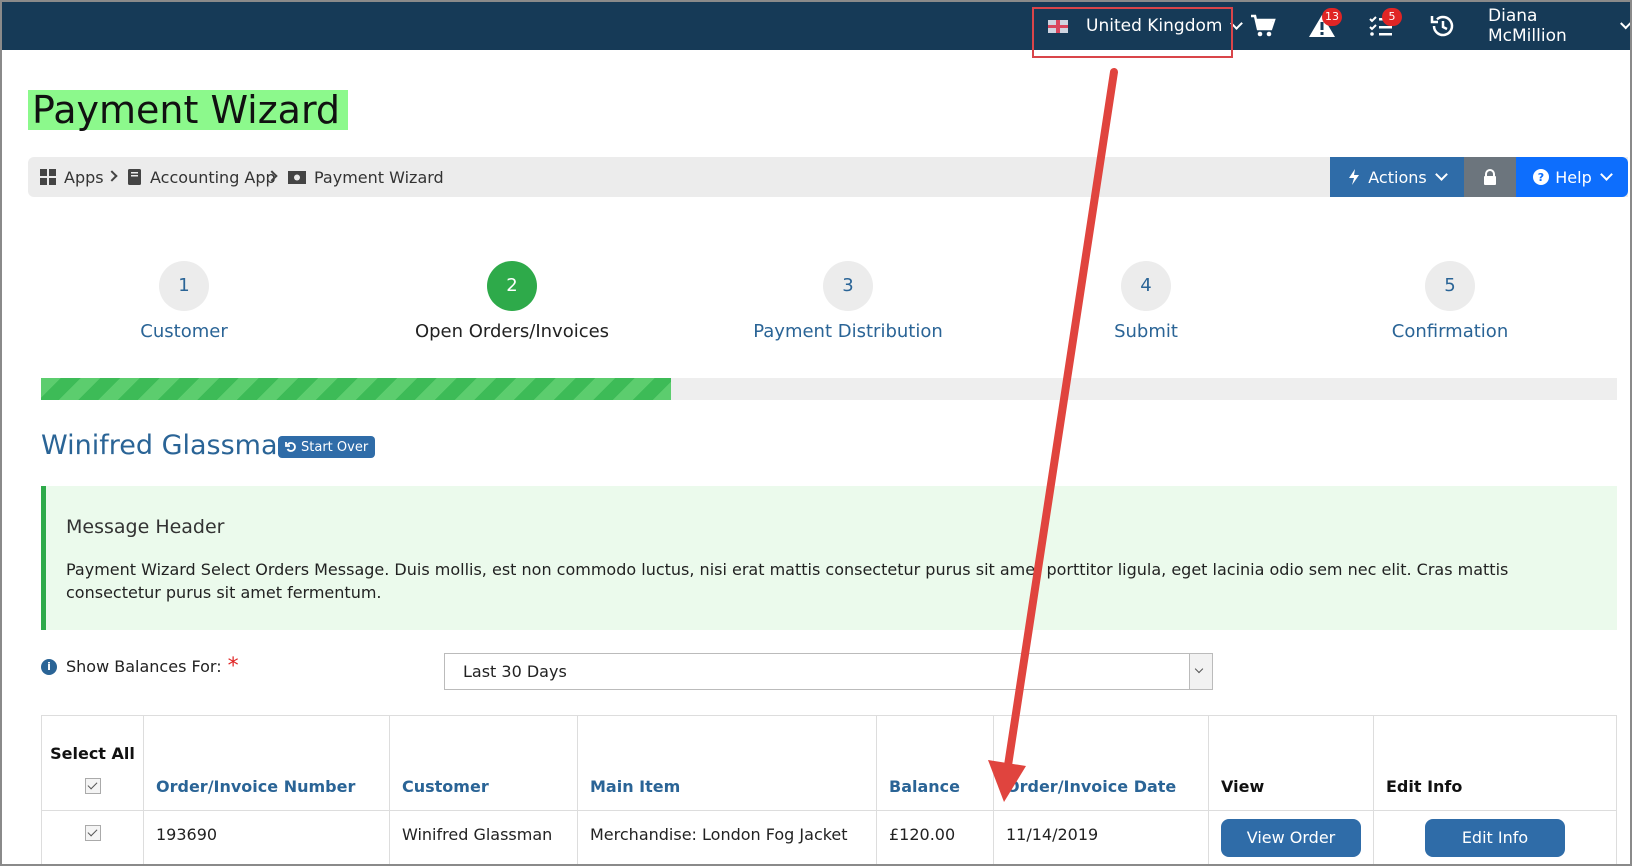 The image size is (1632, 866). Describe the element at coordinates (1291, 763) in the screenshot. I see `column-header-view: View` at that location.